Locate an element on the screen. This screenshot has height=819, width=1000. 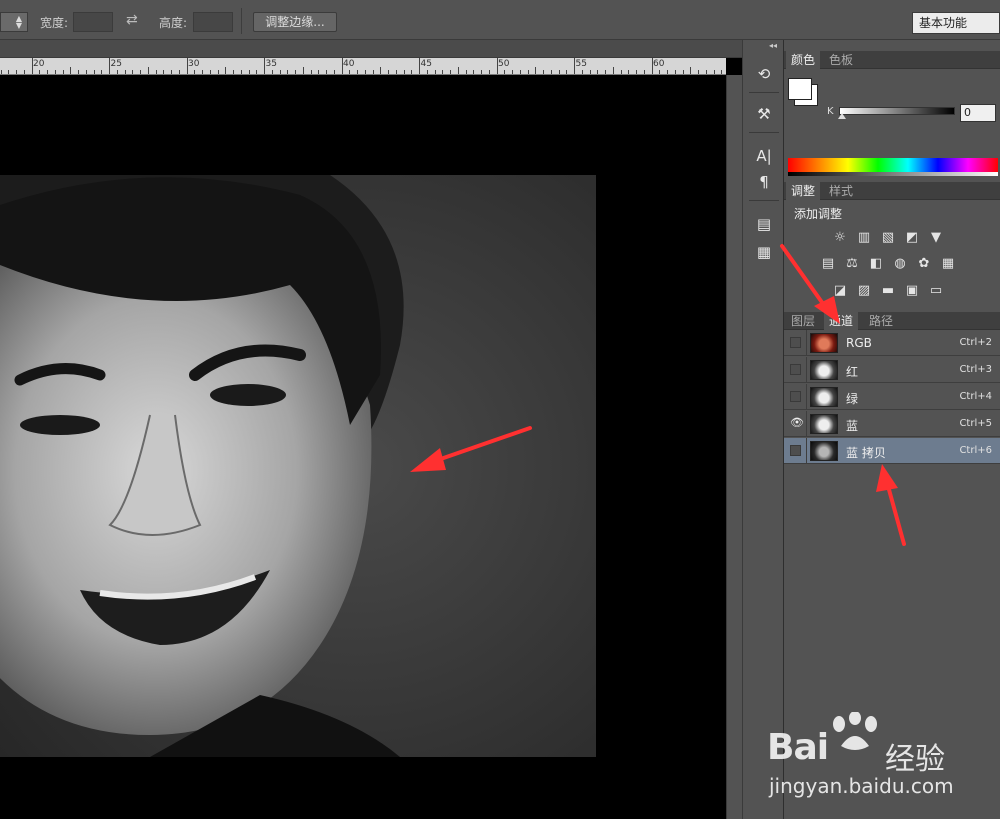
width-label: 宽度: is located at coordinates (54, 23).